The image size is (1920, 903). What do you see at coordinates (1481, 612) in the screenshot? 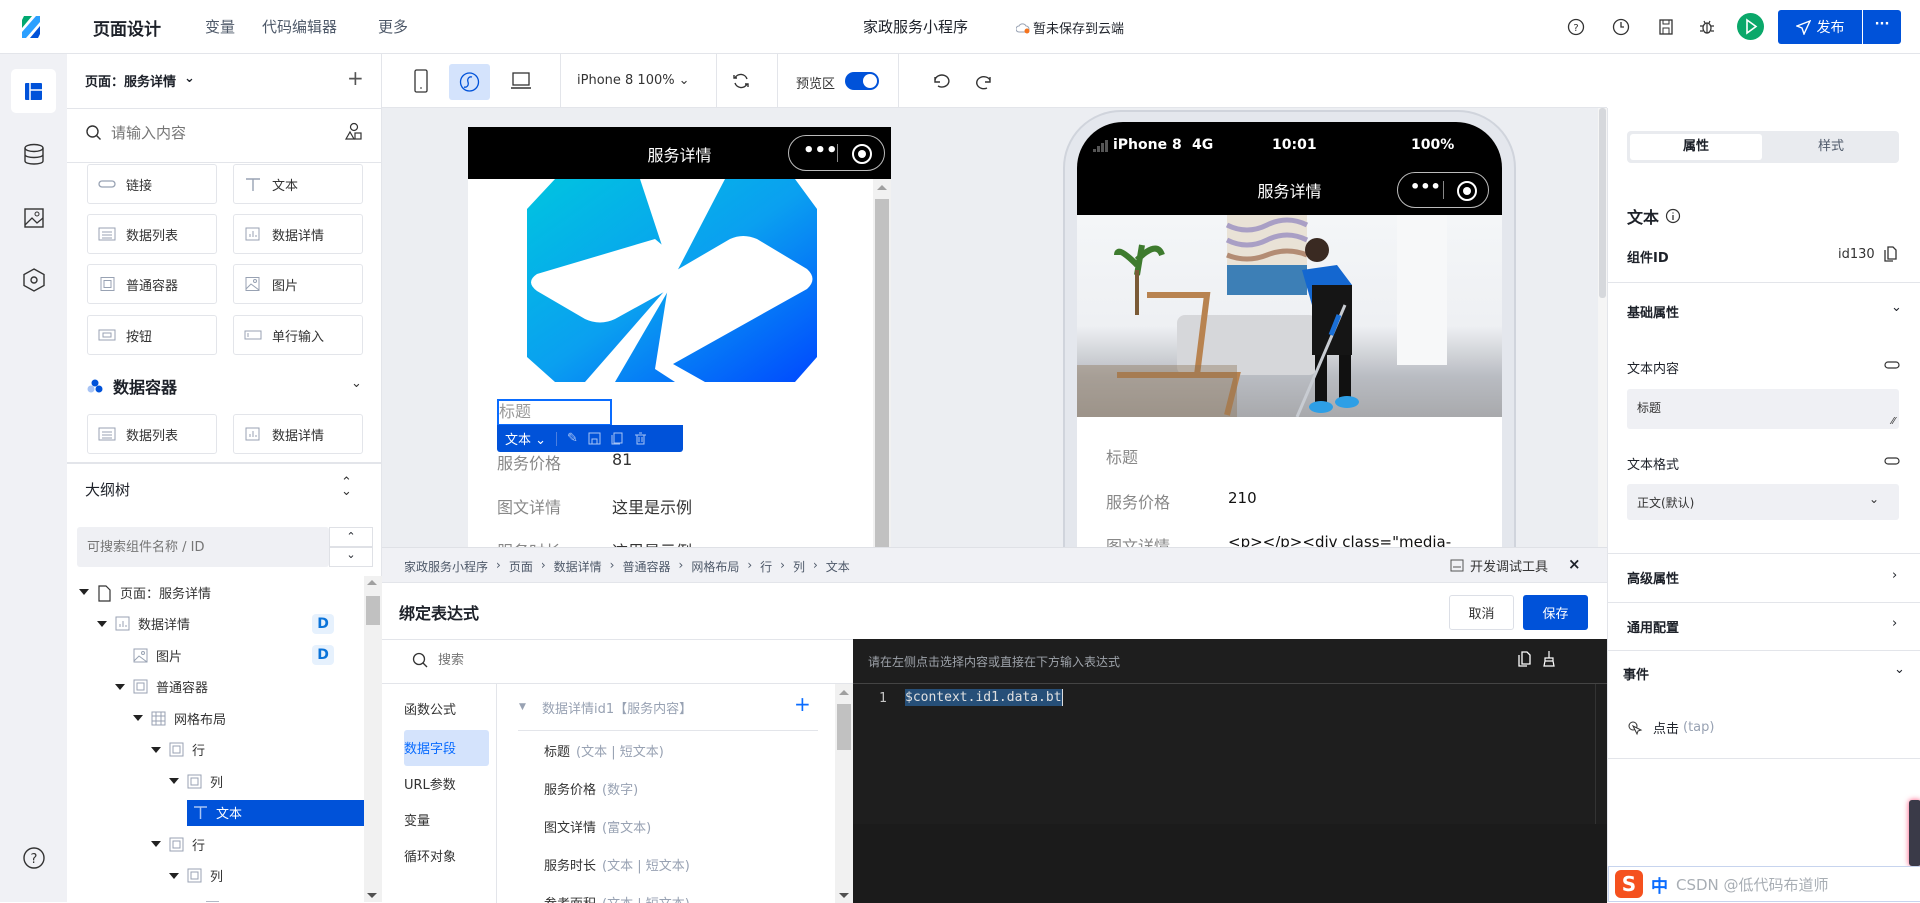
I see `cancel-button: 取消` at bounding box center [1481, 612].